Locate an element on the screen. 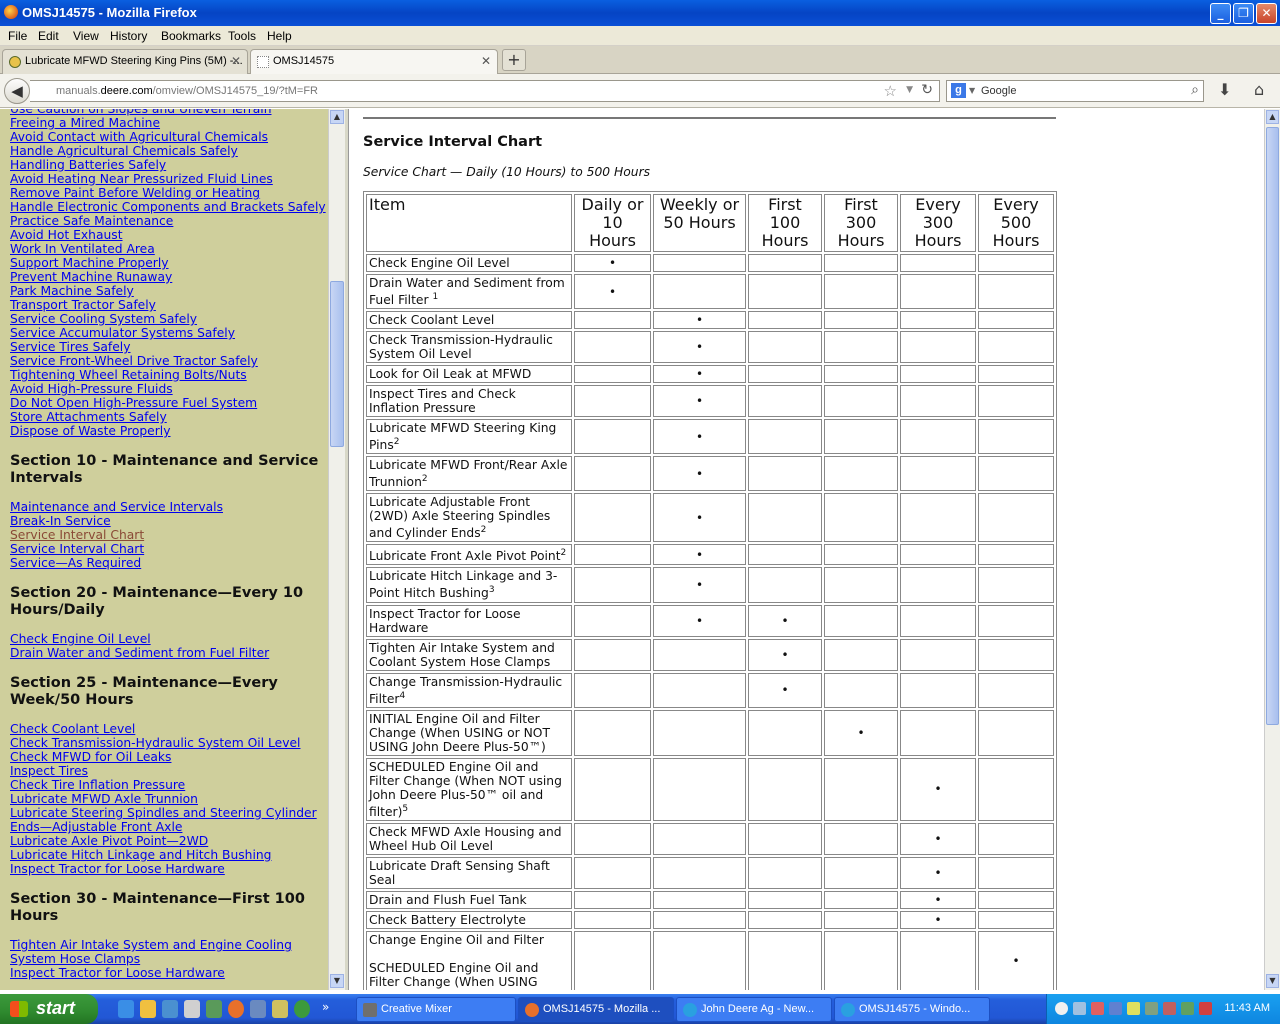  toc-link: Check Coolant Level is located at coordinates (169, 729).